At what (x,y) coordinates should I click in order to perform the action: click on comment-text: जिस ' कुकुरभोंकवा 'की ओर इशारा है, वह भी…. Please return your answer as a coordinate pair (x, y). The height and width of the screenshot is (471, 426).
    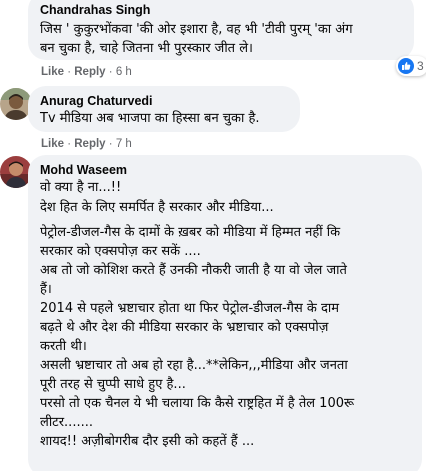
    Looking at the image, I should click on (196, 39).